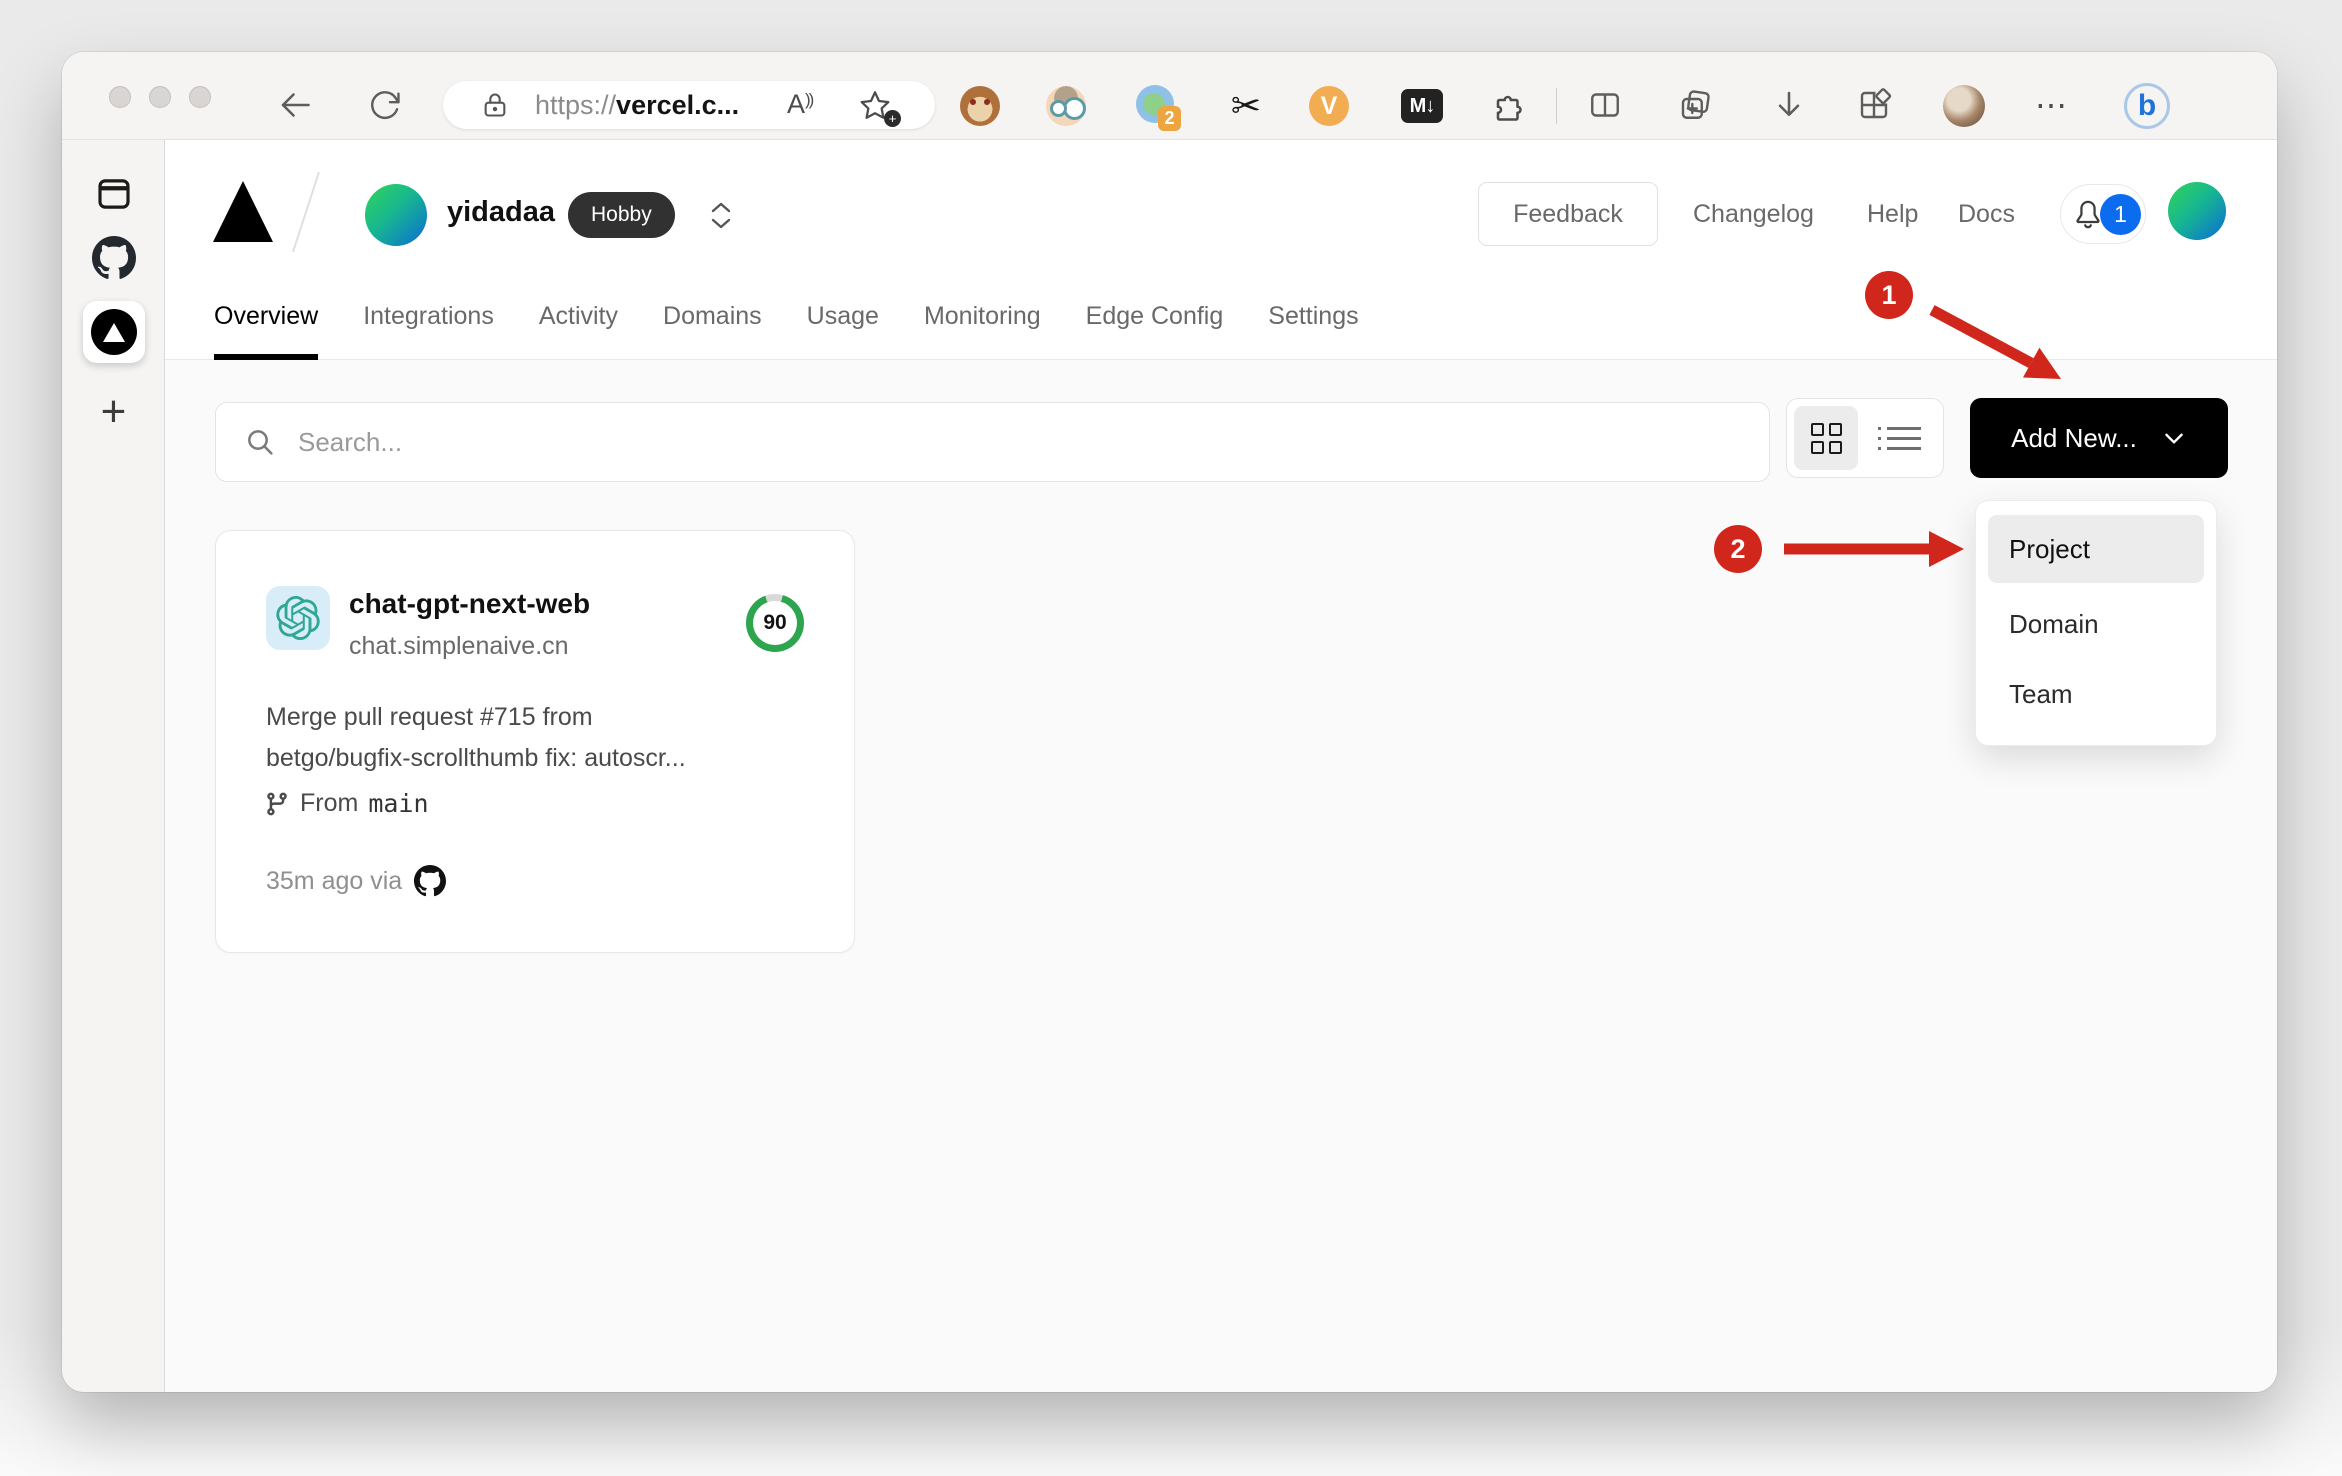  What do you see at coordinates (576, 105) in the screenshot?
I see `url-scheme: https://` at bounding box center [576, 105].